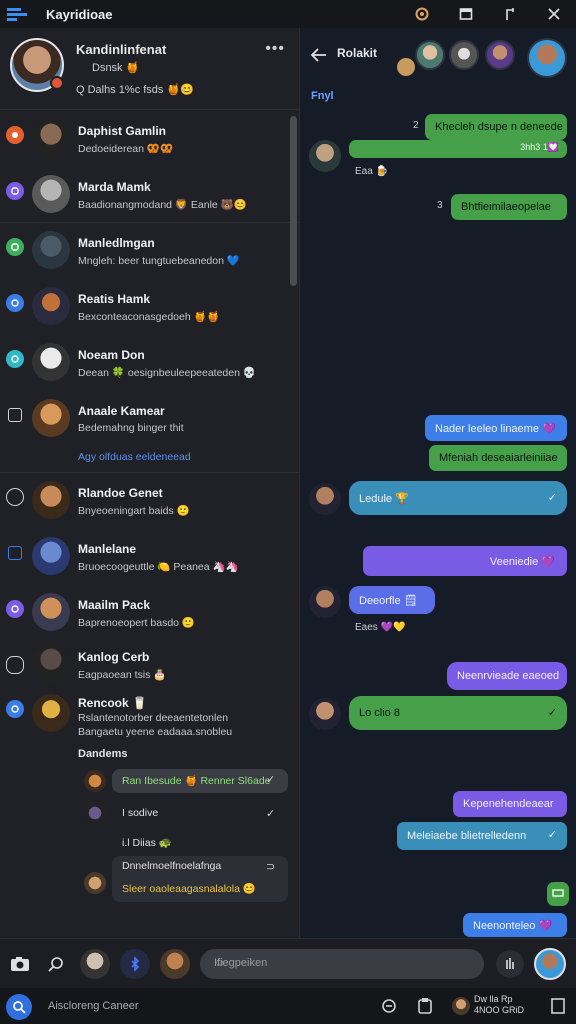 The width and height of the screenshot is (576, 1024). I want to click on message-bubble: Lo clio 8 ✓, so click(458, 713).